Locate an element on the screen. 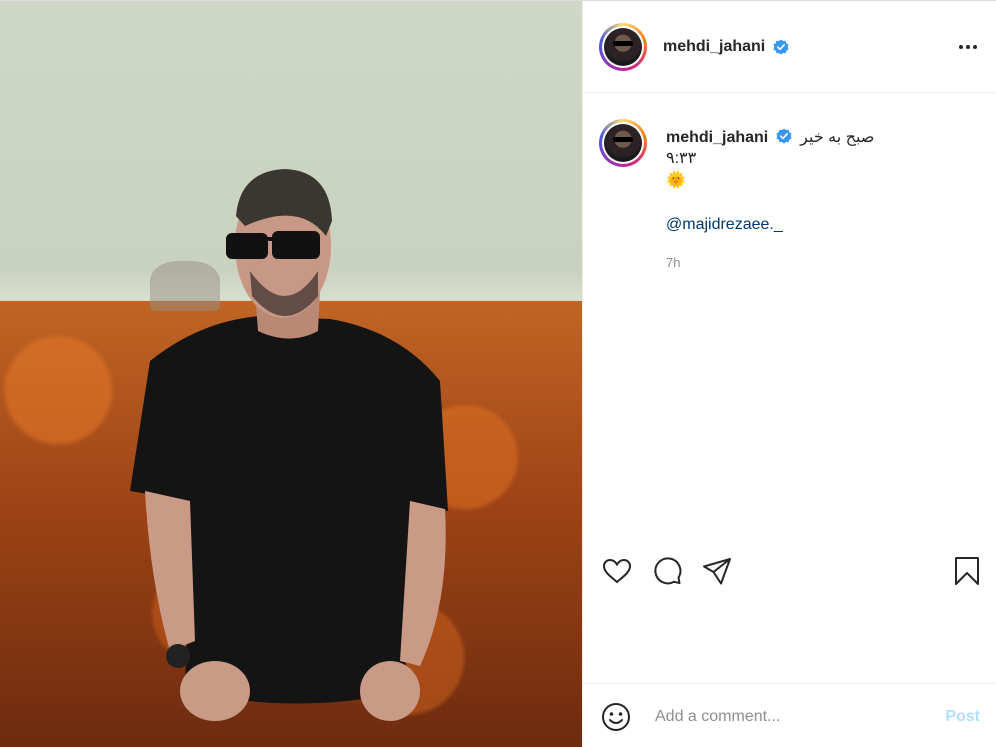 This screenshot has height=747, width=996. action-bar is located at coordinates (789, 571).